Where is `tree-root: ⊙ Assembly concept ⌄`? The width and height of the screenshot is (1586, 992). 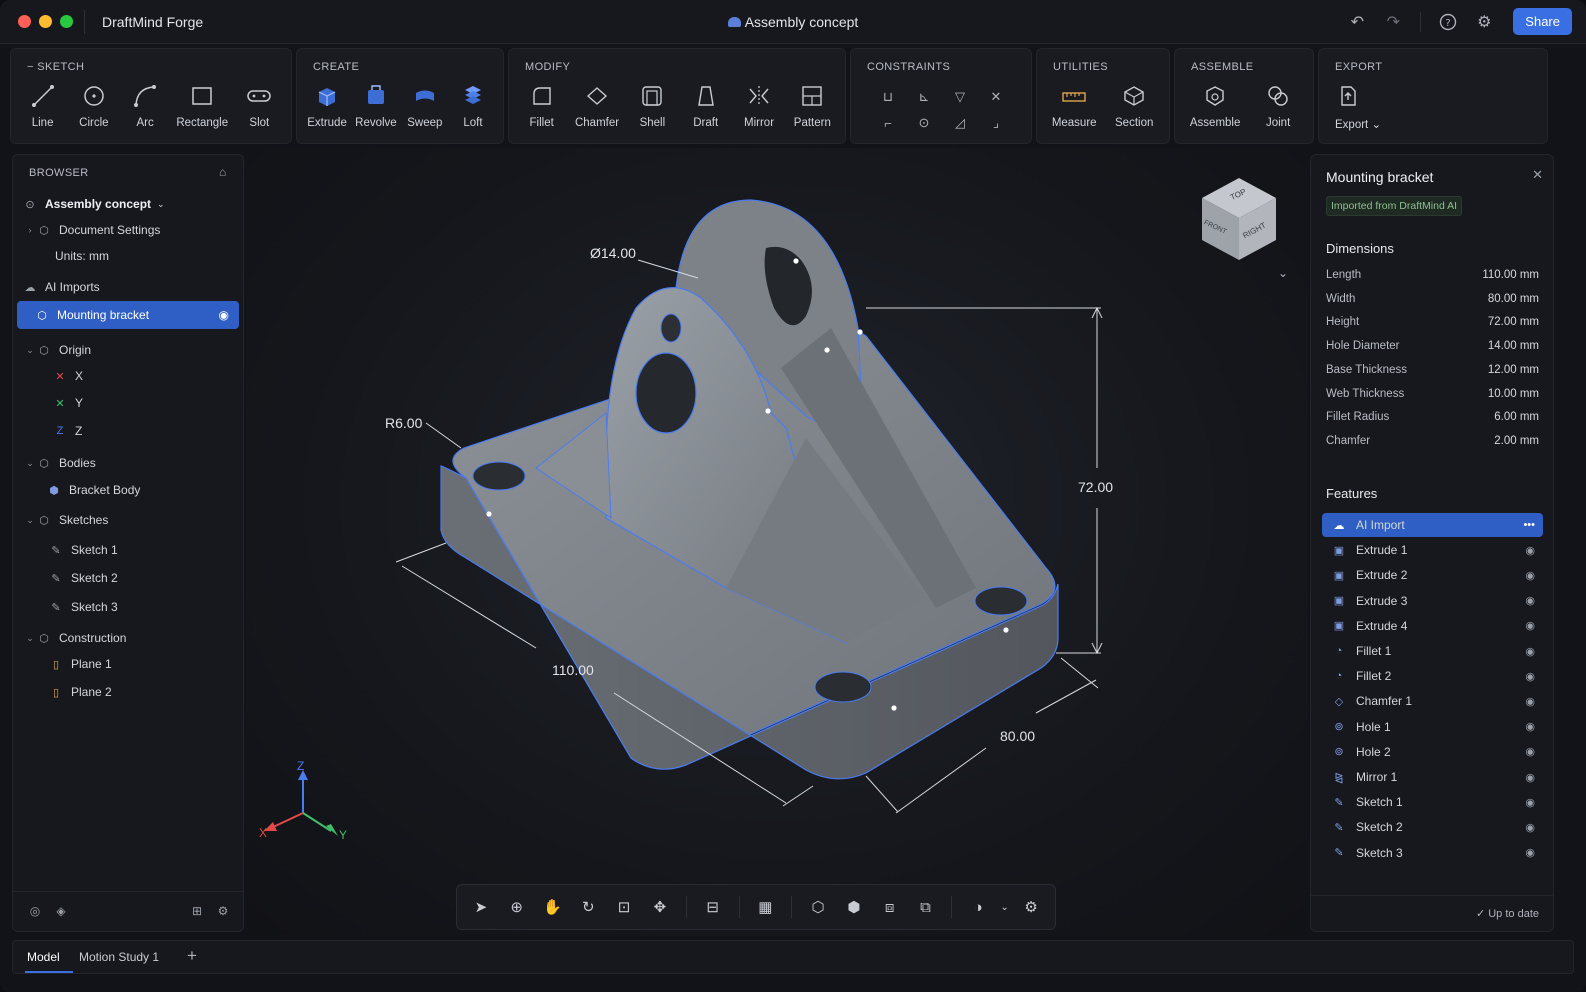 tree-root: ⊙ Assembly concept ⌄ is located at coordinates (131, 204).